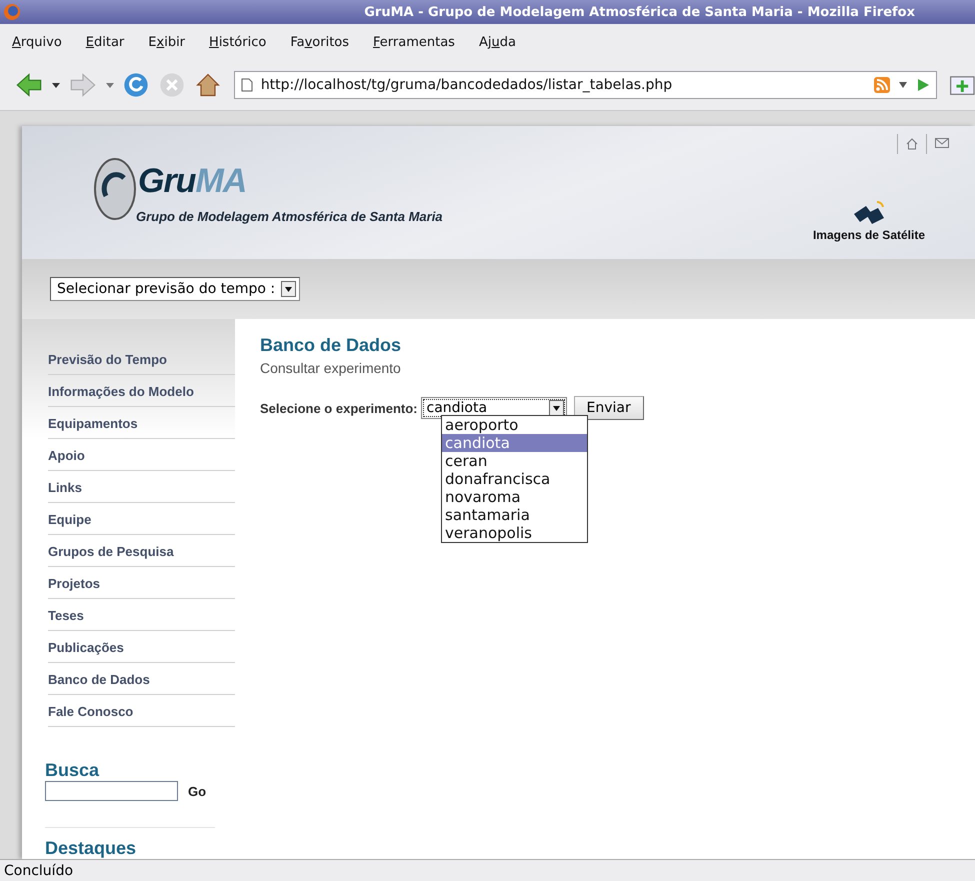  What do you see at coordinates (942, 143) in the screenshot?
I see `mail-icon` at bounding box center [942, 143].